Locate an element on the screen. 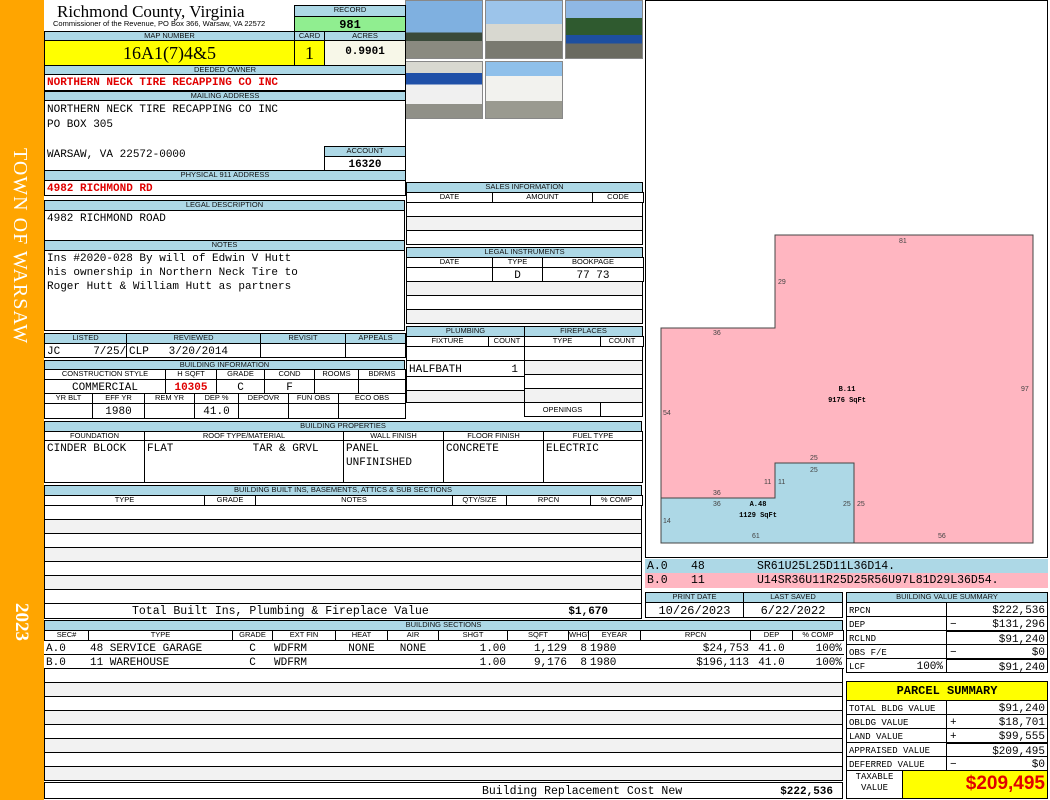 The image size is (1050, 800). legal-instrument-cell: 77 73 is located at coordinates (593, 274).